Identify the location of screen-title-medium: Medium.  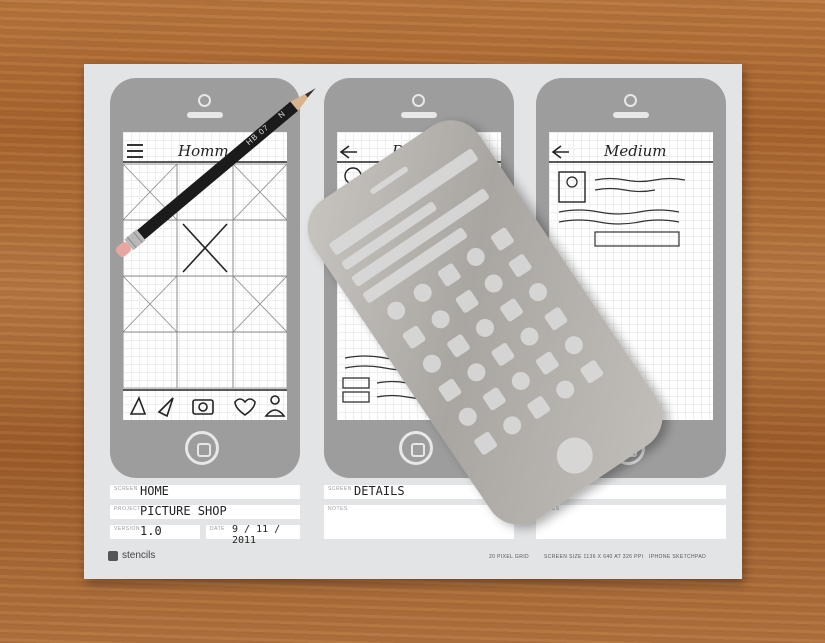
(635, 151).